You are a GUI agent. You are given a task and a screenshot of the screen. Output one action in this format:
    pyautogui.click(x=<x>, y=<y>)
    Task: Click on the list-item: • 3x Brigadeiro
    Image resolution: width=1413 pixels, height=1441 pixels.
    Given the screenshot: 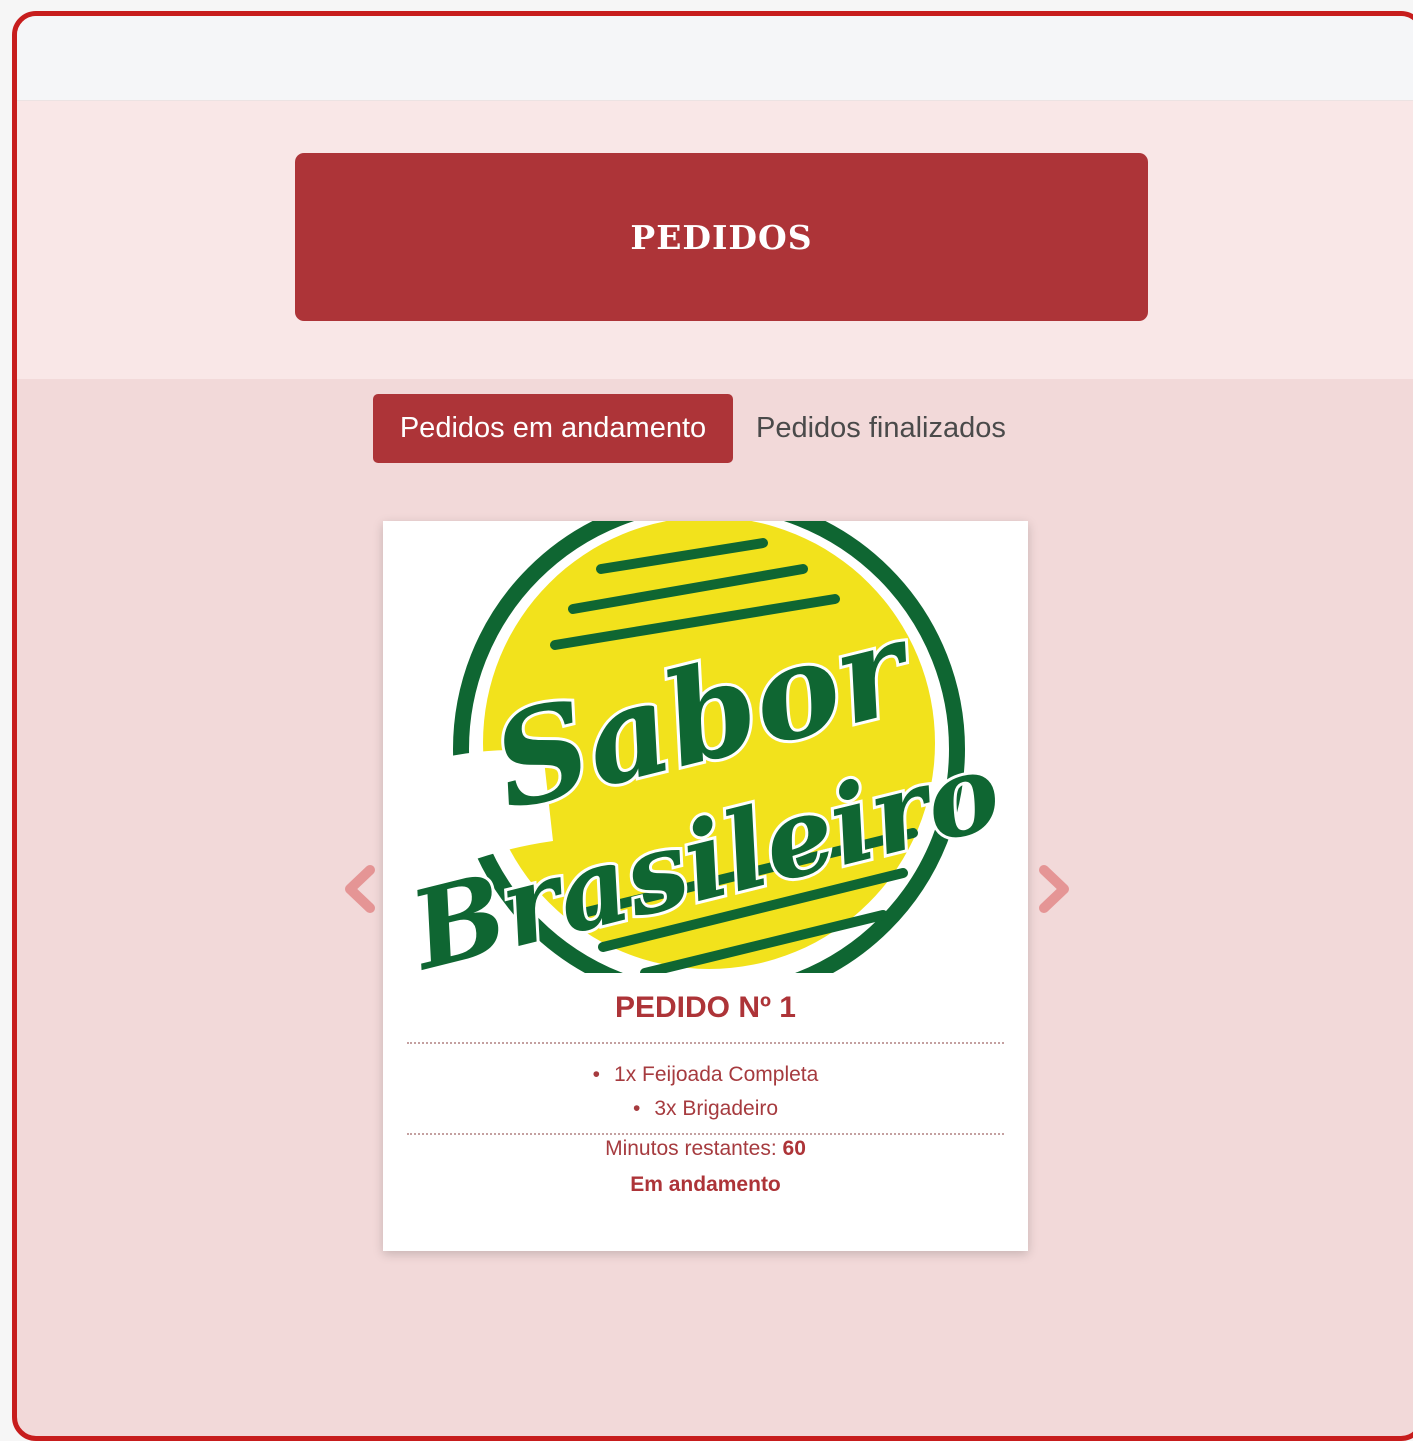 What is the action you would take?
    pyautogui.click(x=705, y=1108)
    